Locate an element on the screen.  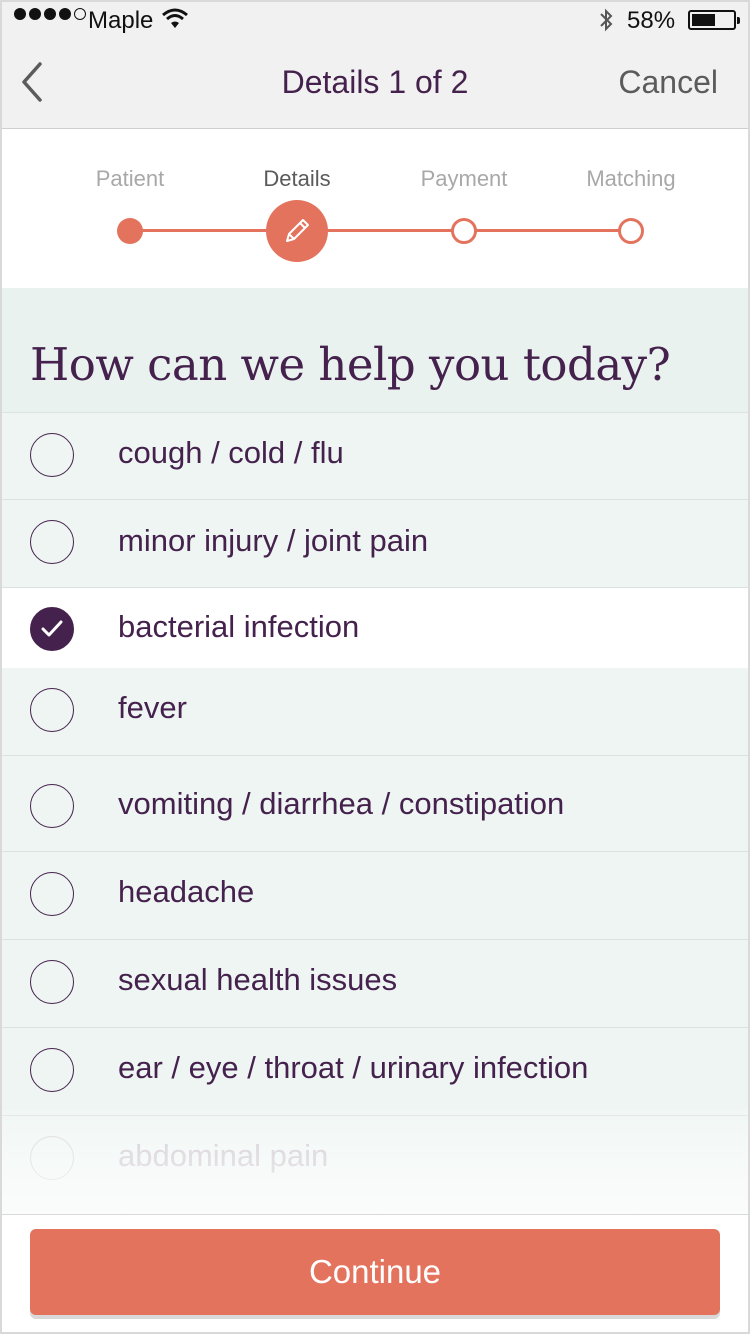
option-label: bacterial infection is located at coordinates (239, 626).